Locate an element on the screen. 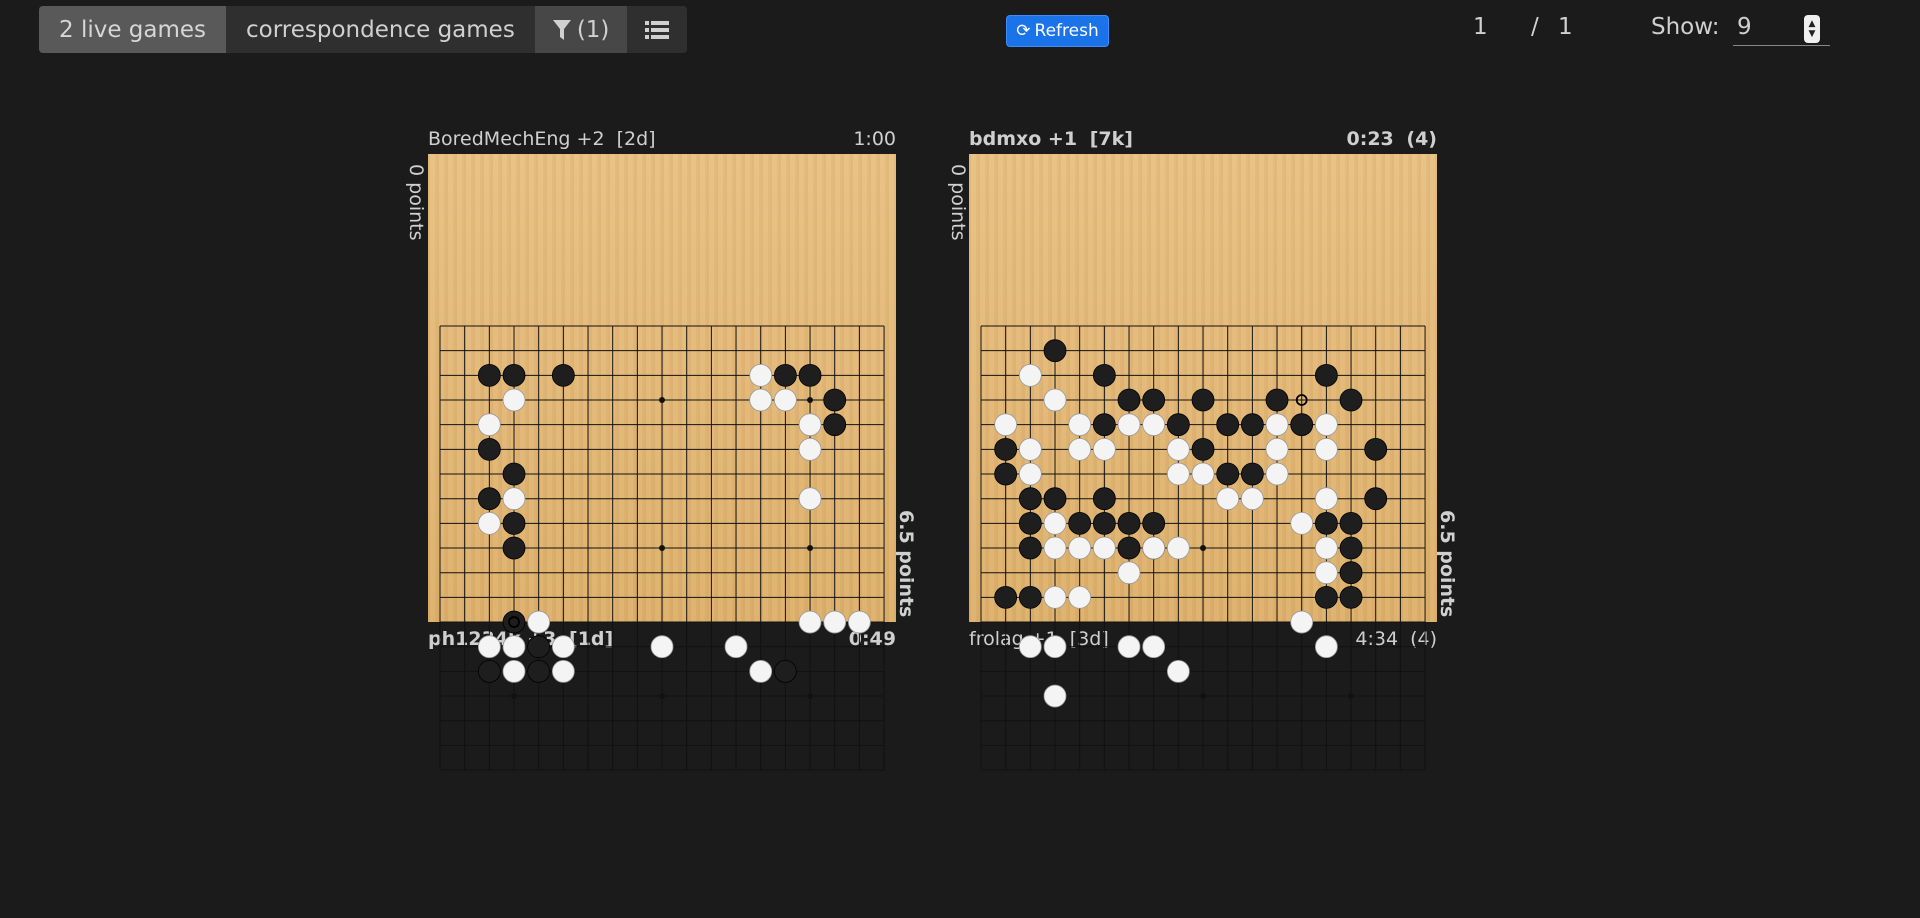 The width and height of the screenshot is (1920, 918). show-label: Show: is located at coordinates (1685, 27).